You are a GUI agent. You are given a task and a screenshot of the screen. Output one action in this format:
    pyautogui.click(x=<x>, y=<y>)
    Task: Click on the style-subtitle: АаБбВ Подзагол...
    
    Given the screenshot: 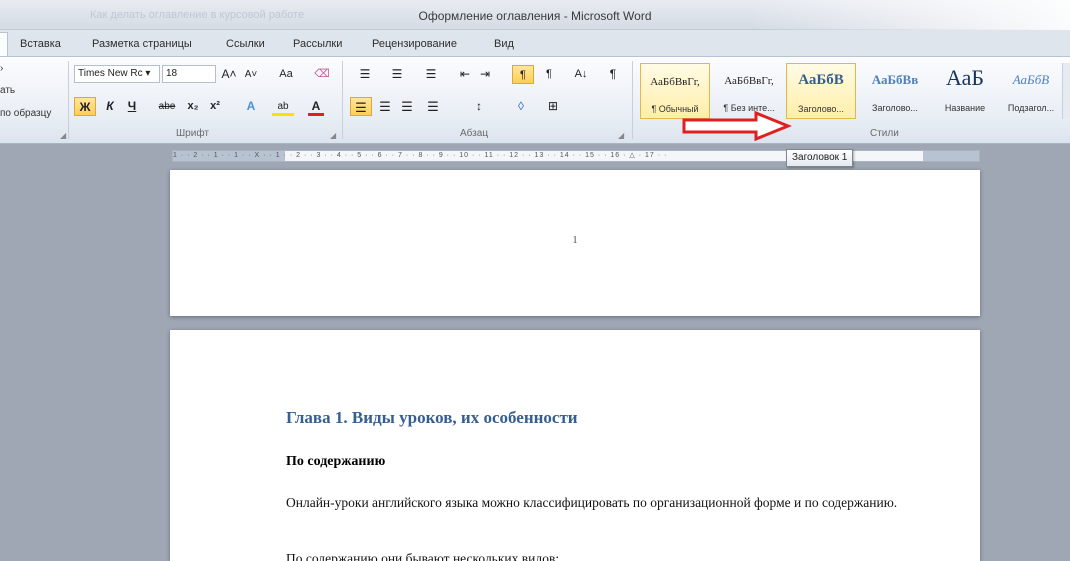 What is the action you would take?
    pyautogui.click(x=1031, y=91)
    